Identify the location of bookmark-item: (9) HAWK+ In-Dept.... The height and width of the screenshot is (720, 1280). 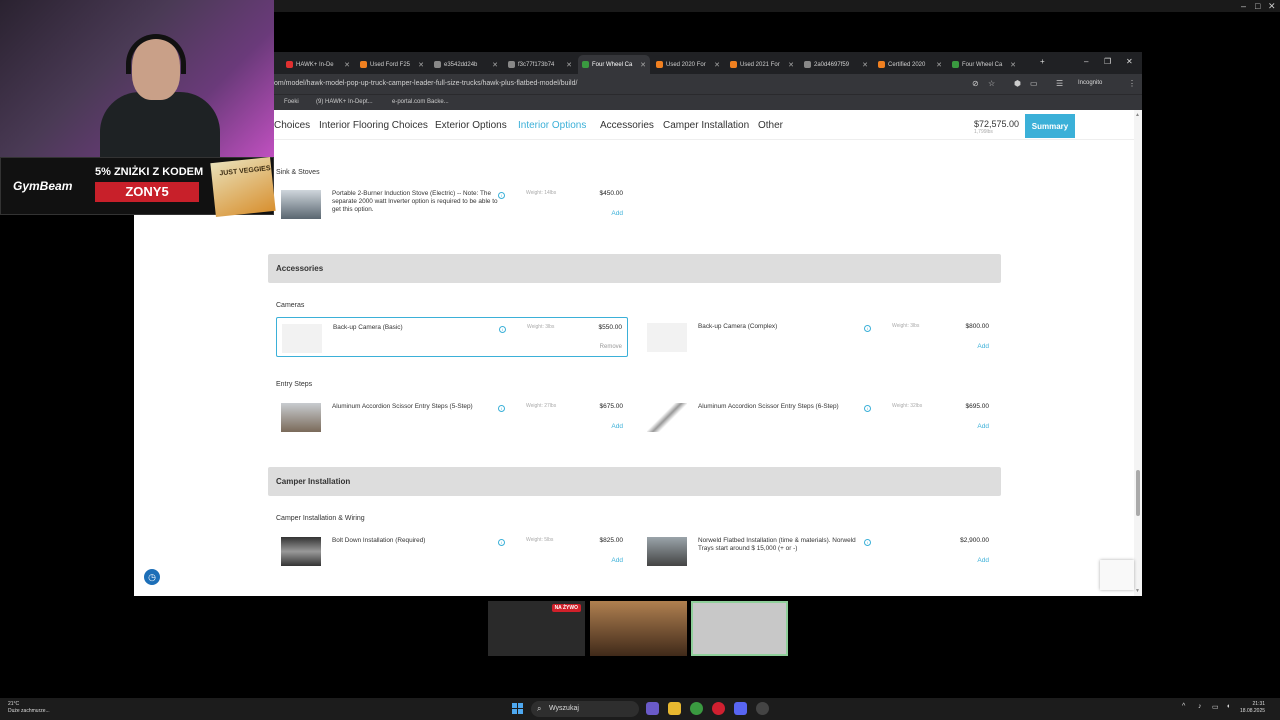
(344, 102).